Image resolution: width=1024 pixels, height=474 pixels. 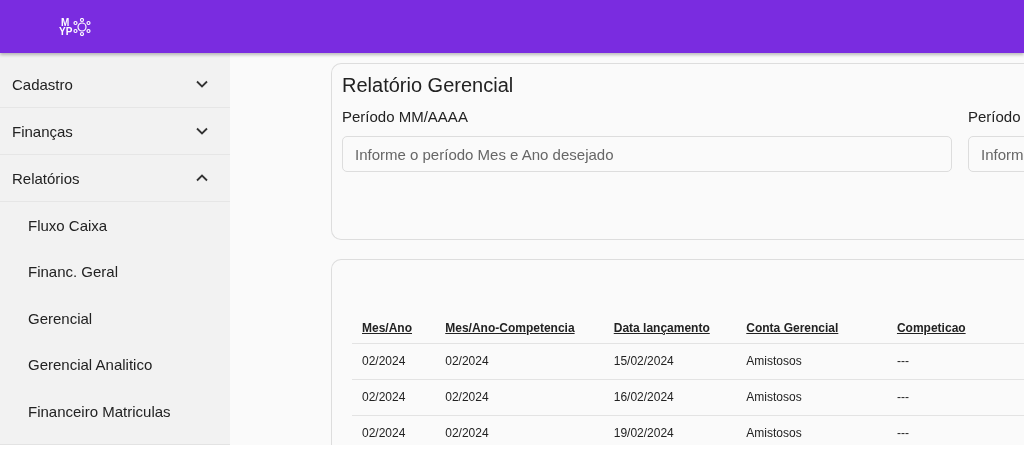 I want to click on column-header: Mes/Ano, so click(x=387, y=328).